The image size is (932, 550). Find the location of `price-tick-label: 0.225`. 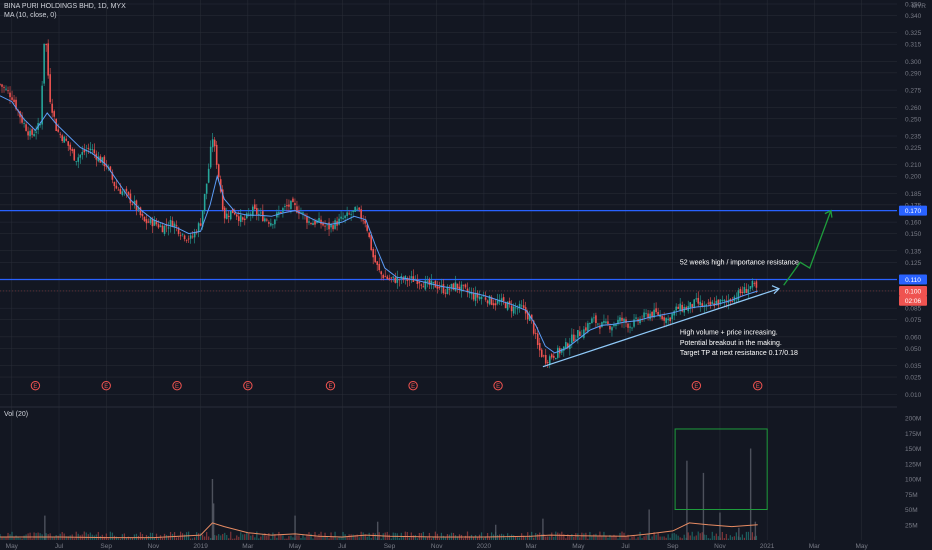

price-tick-label: 0.225 is located at coordinates (913, 148).